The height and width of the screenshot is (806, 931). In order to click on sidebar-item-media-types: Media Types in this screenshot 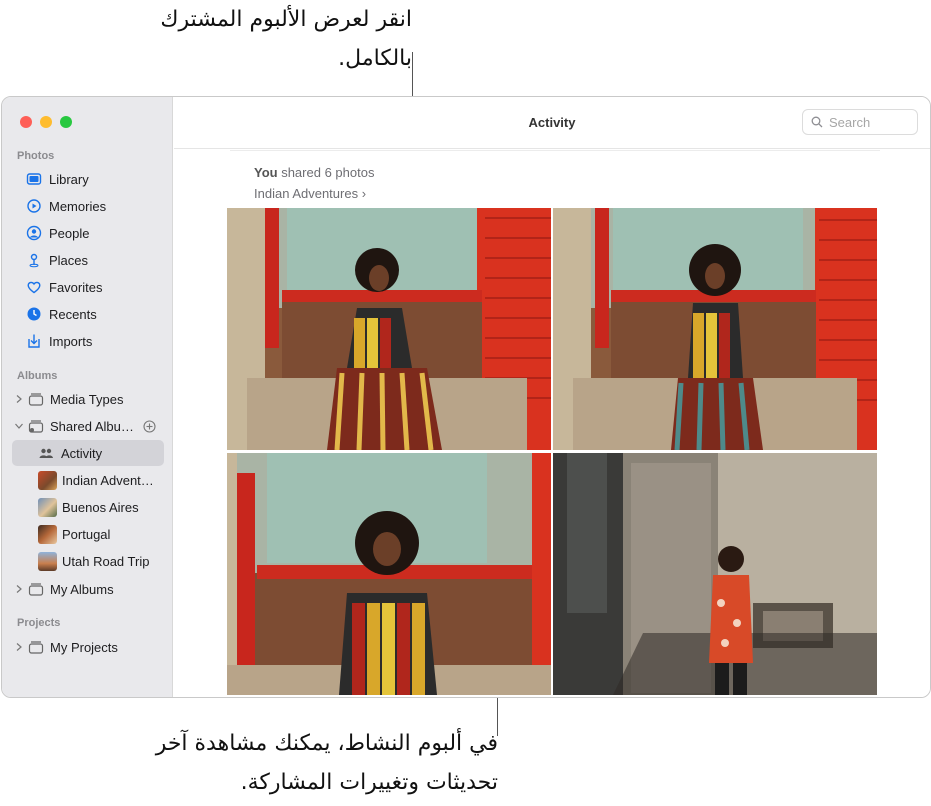, I will do `click(88, 399)`.